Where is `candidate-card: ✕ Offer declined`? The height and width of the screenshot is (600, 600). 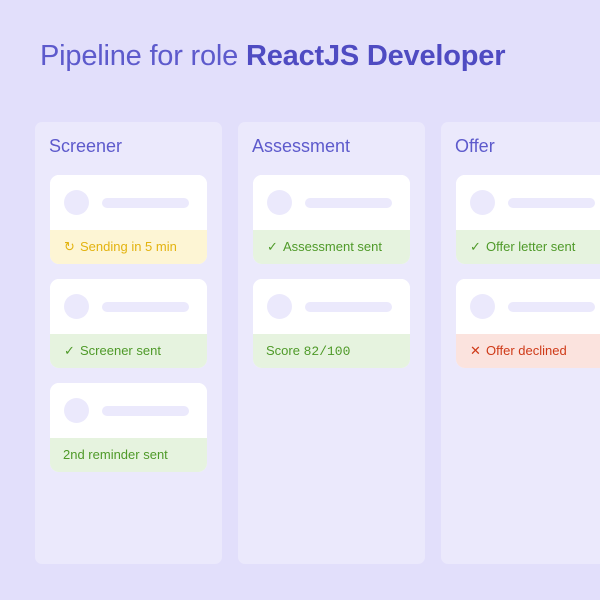 candidate-card: ✕ Offer declined is located at coordinates (528, 323).